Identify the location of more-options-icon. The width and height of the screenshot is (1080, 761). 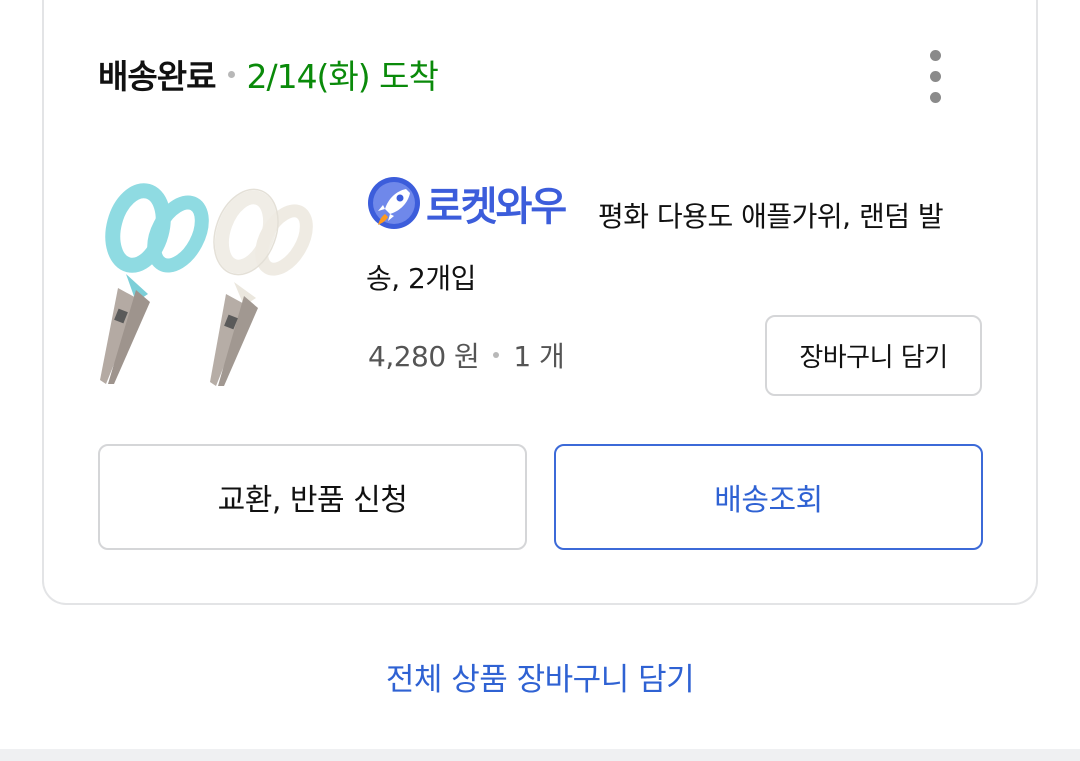
(935, 76).